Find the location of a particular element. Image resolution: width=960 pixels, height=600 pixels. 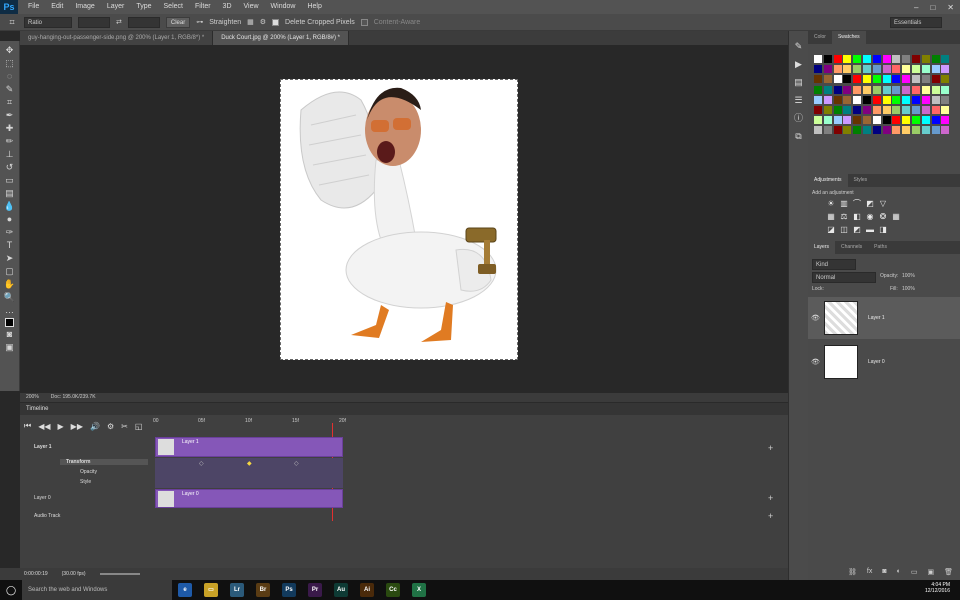

minimize-icon: – is located at coordinates (916, 7).